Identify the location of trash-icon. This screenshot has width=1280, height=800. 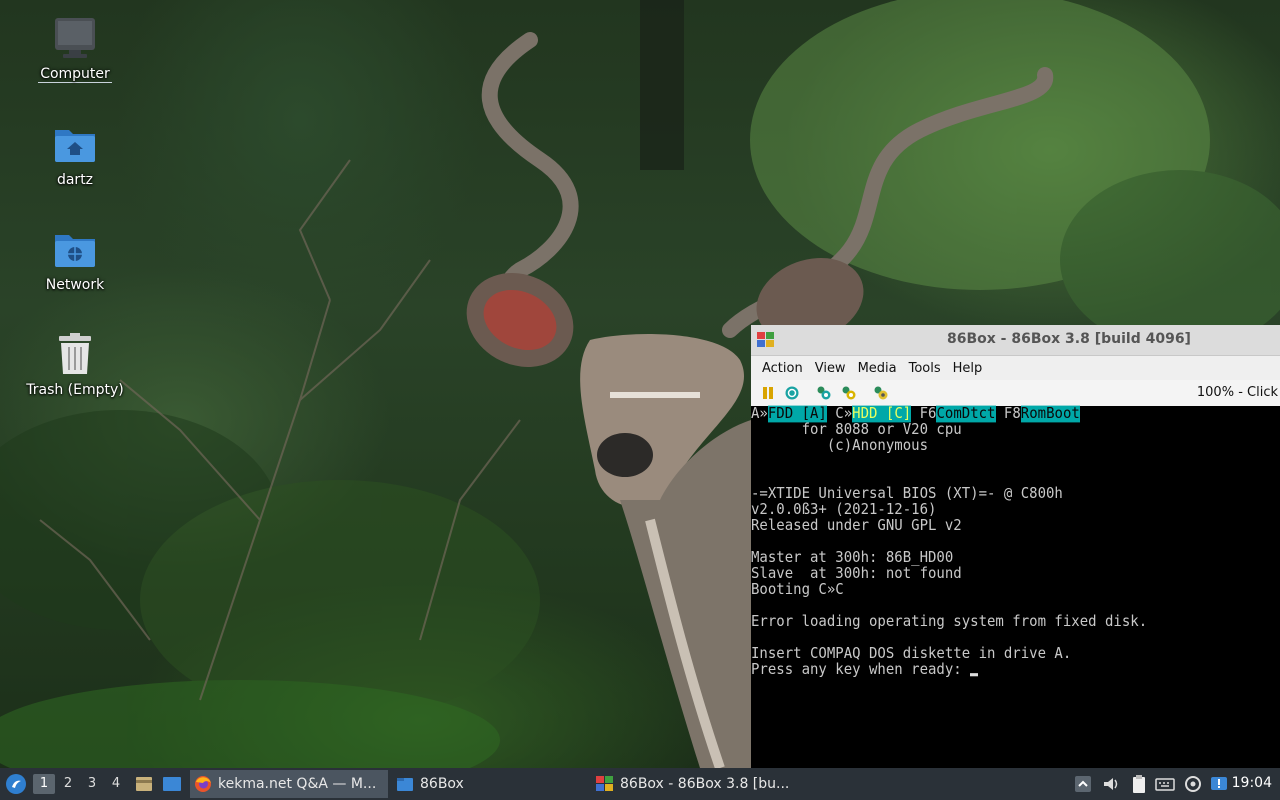
(75, 354).